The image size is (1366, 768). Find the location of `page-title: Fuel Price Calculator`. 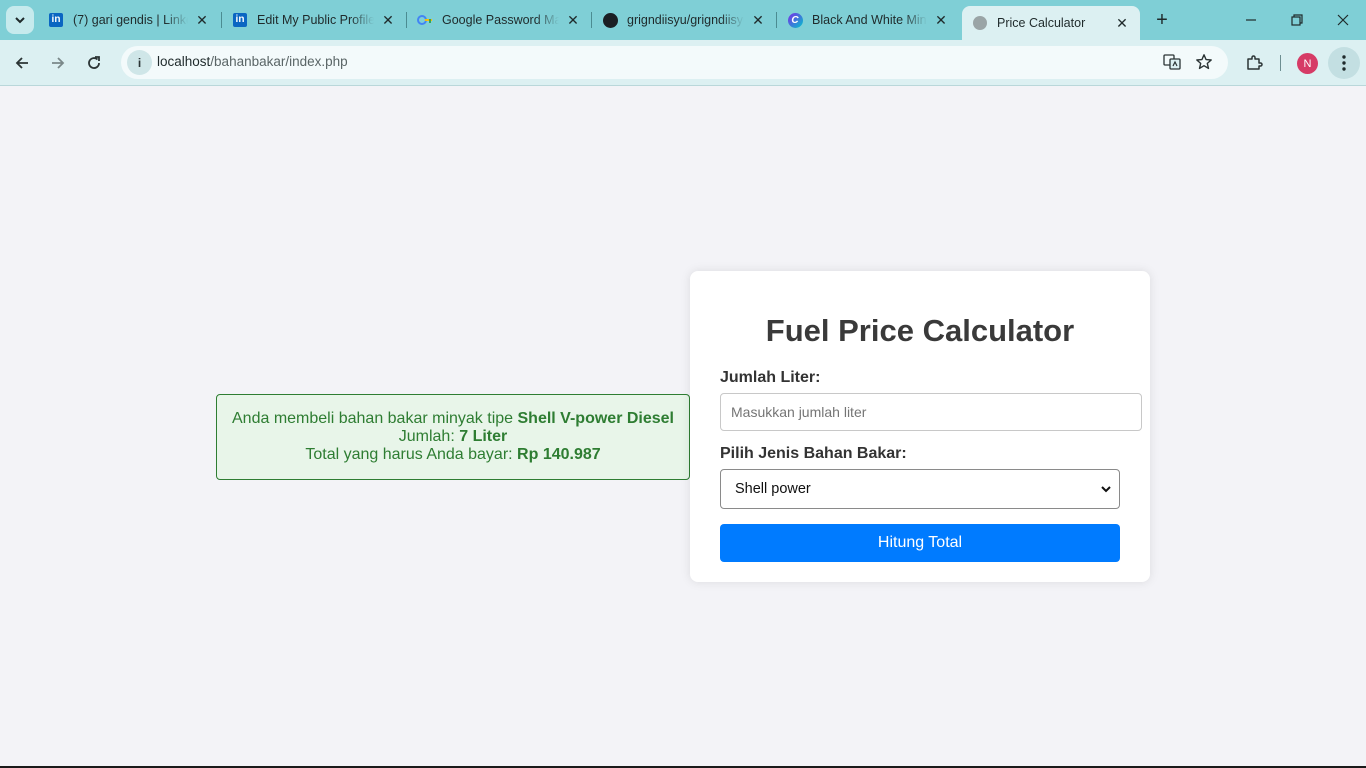

page-title: Fuel Price Calculator is located at coordinates (920, 330).